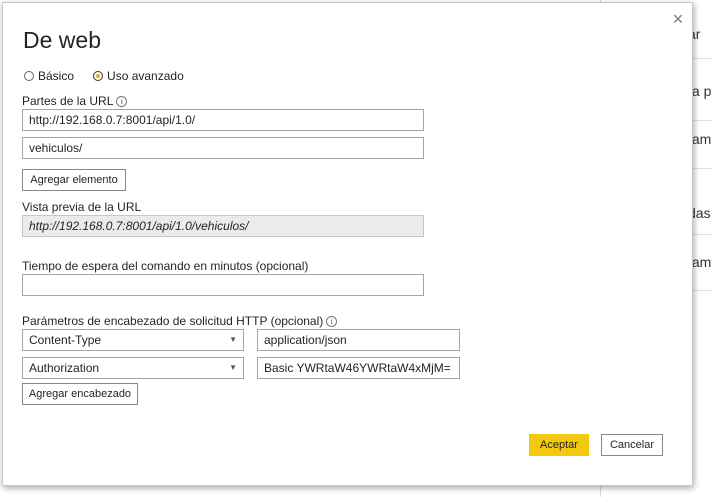 This screenshot has width=712, height=497. What do you see at coordinates (632, 445) in the screenshot?
I see `cancel-button: Cancelar` at bounding box center [632, 445].